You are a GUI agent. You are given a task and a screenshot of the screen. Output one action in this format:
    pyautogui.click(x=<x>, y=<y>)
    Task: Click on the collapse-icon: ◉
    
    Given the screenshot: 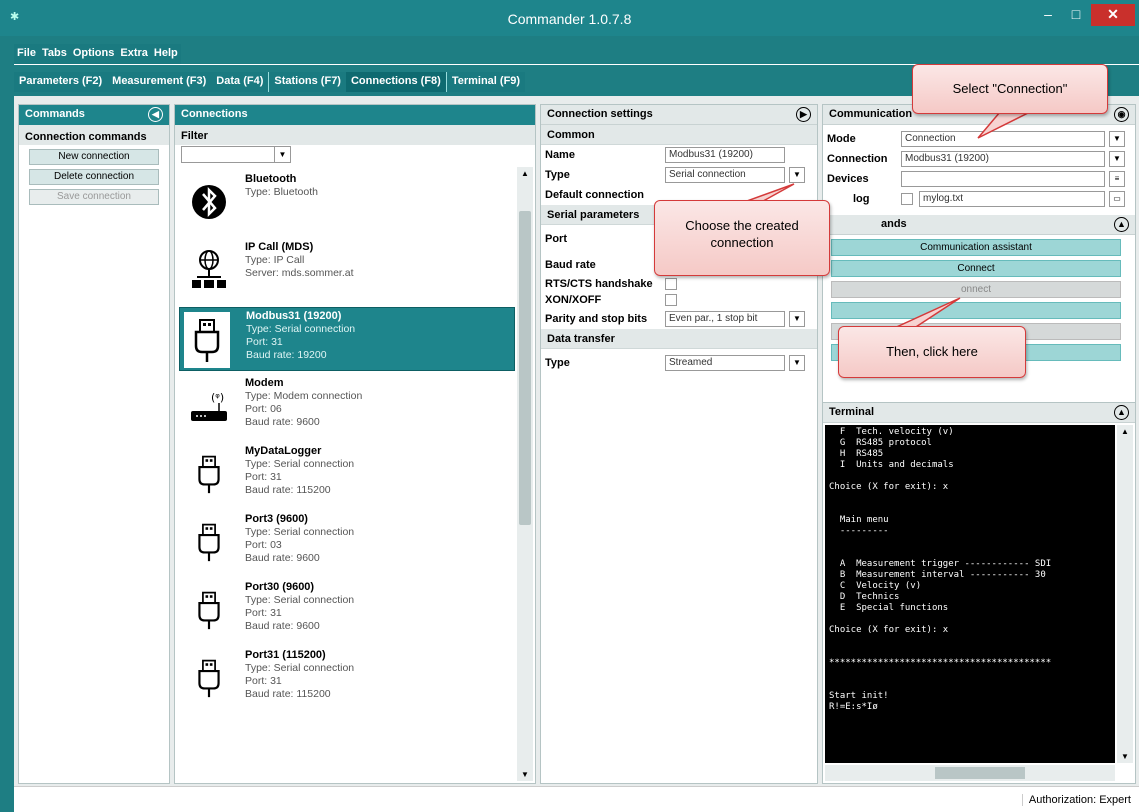 What is the action you would take?
    pyautogui.click(x=1121, y=114)
    